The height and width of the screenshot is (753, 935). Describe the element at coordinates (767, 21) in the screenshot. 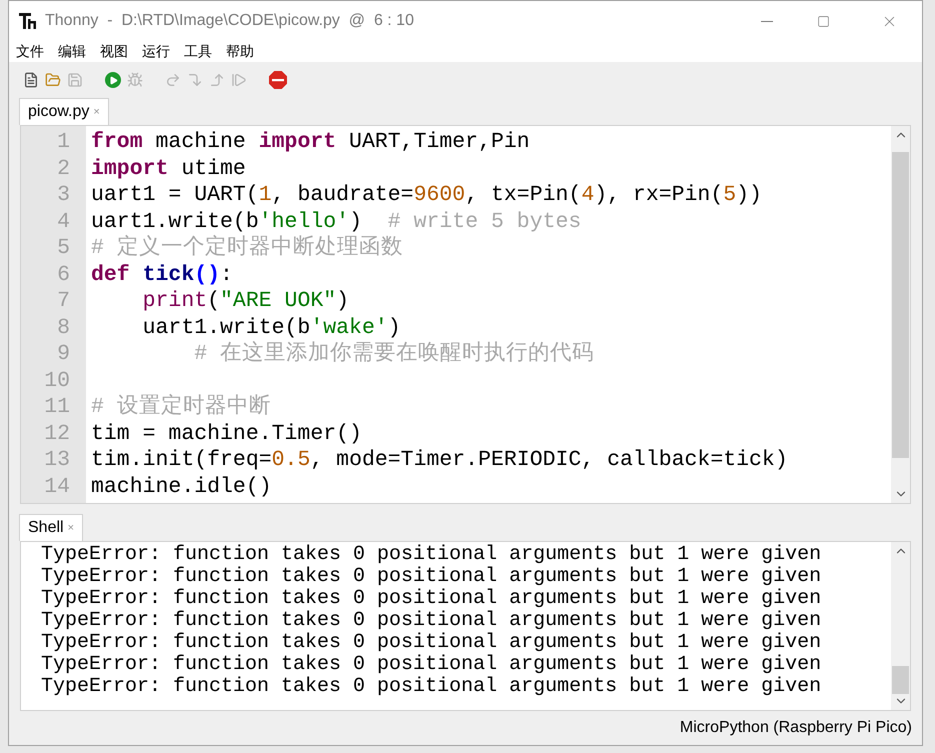

I see `minimize-icon` at that location.